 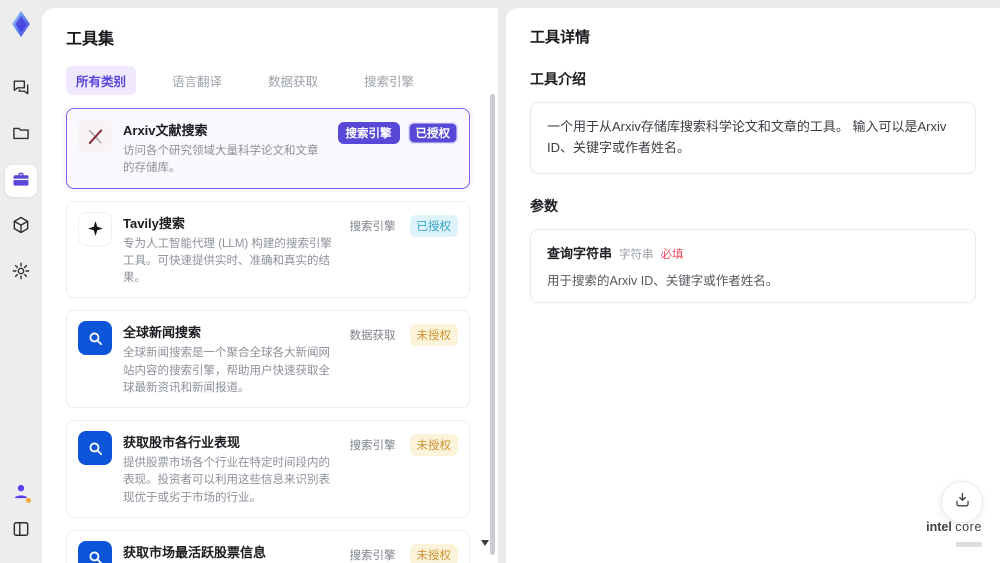 What do you see at coordinates (195, 552) in the screenshot?
I see `tool-name: 获取市场最活跃股票信息` at bounding box center [195, 552].